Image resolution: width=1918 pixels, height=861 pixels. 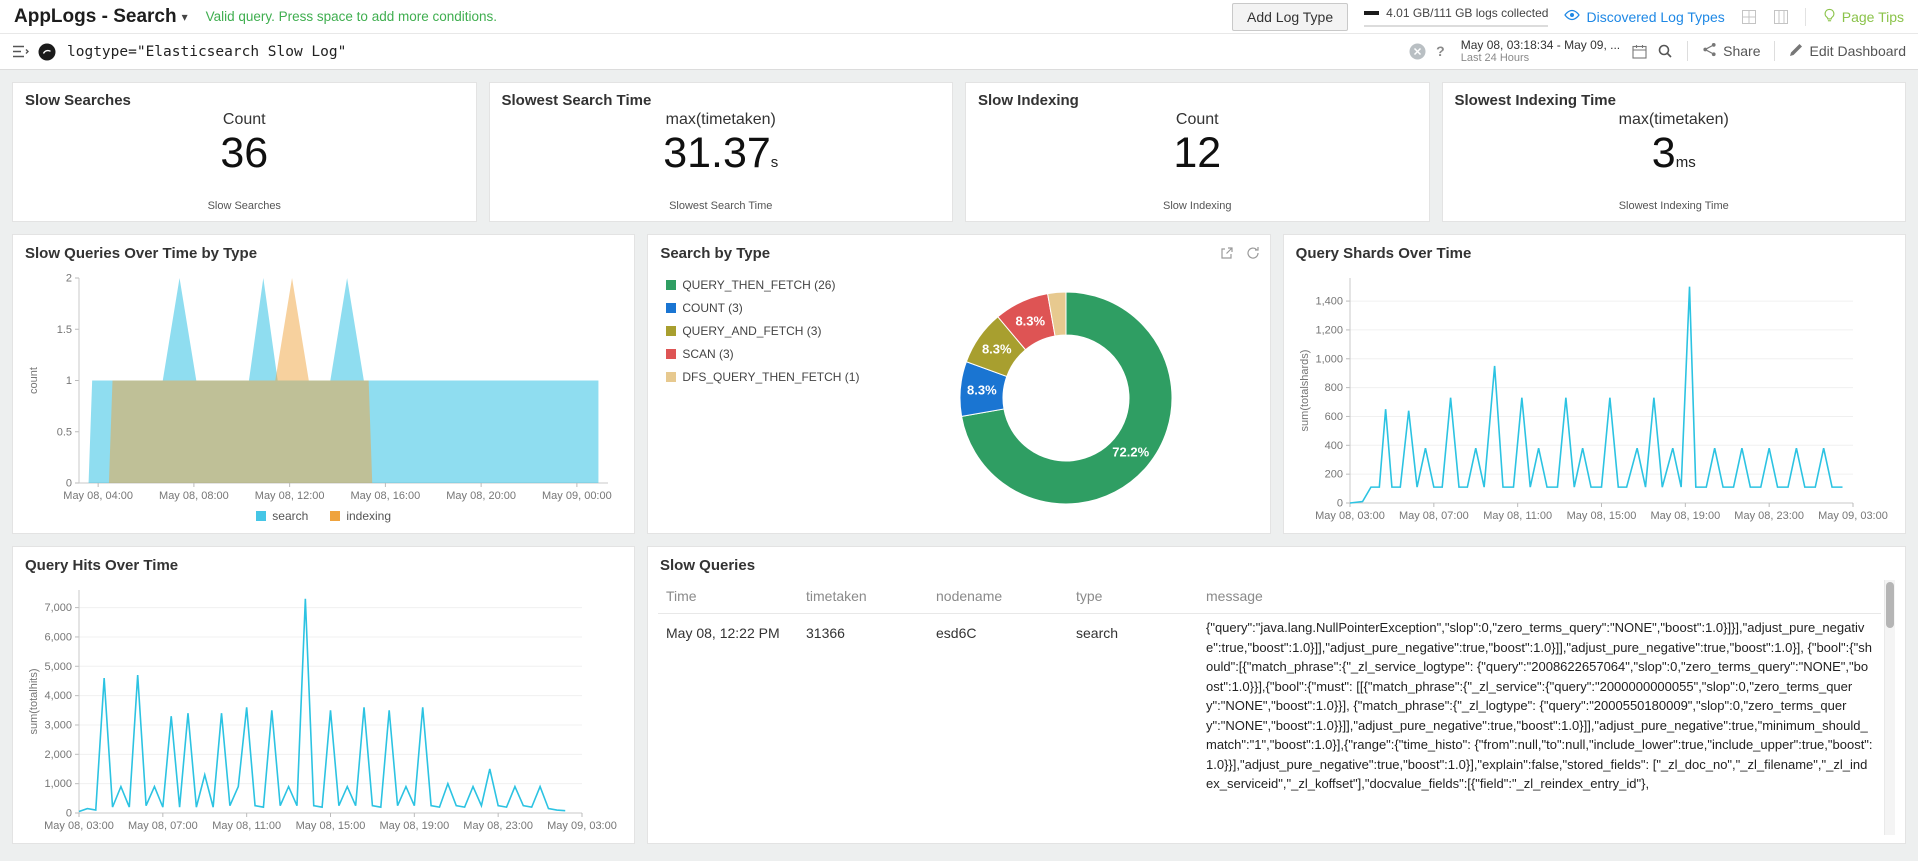 What do you see at coordinates (1749, 17) in the screenshot?
I see `layout-grid-icon` at bounding box center [1749, 17].